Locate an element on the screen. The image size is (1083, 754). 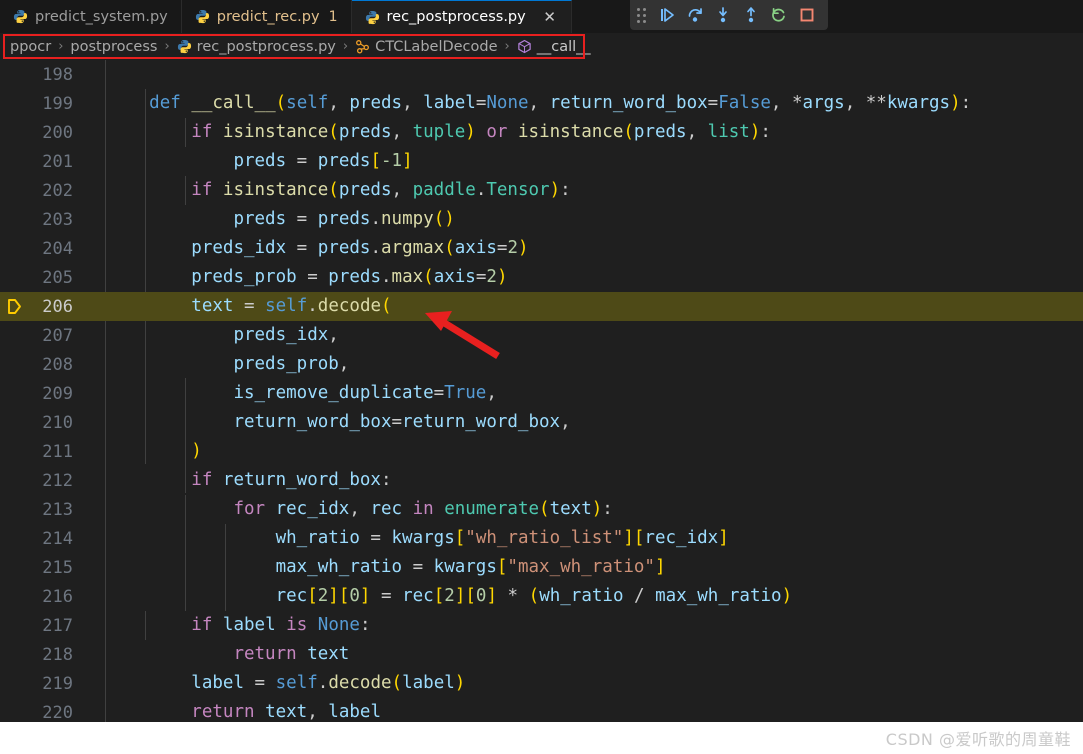
breadcrumb-label: __call__ is located at coordinates (563, 46).